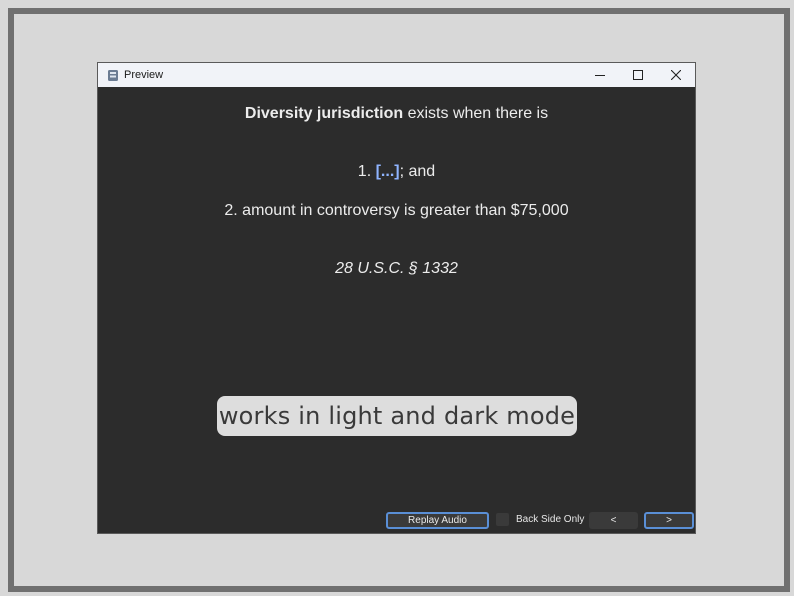  What do you see at coordinates (397, 416) in the screenshot?
I see `caption-pill: works in light and dark mode` at bounding box center [397, 416].